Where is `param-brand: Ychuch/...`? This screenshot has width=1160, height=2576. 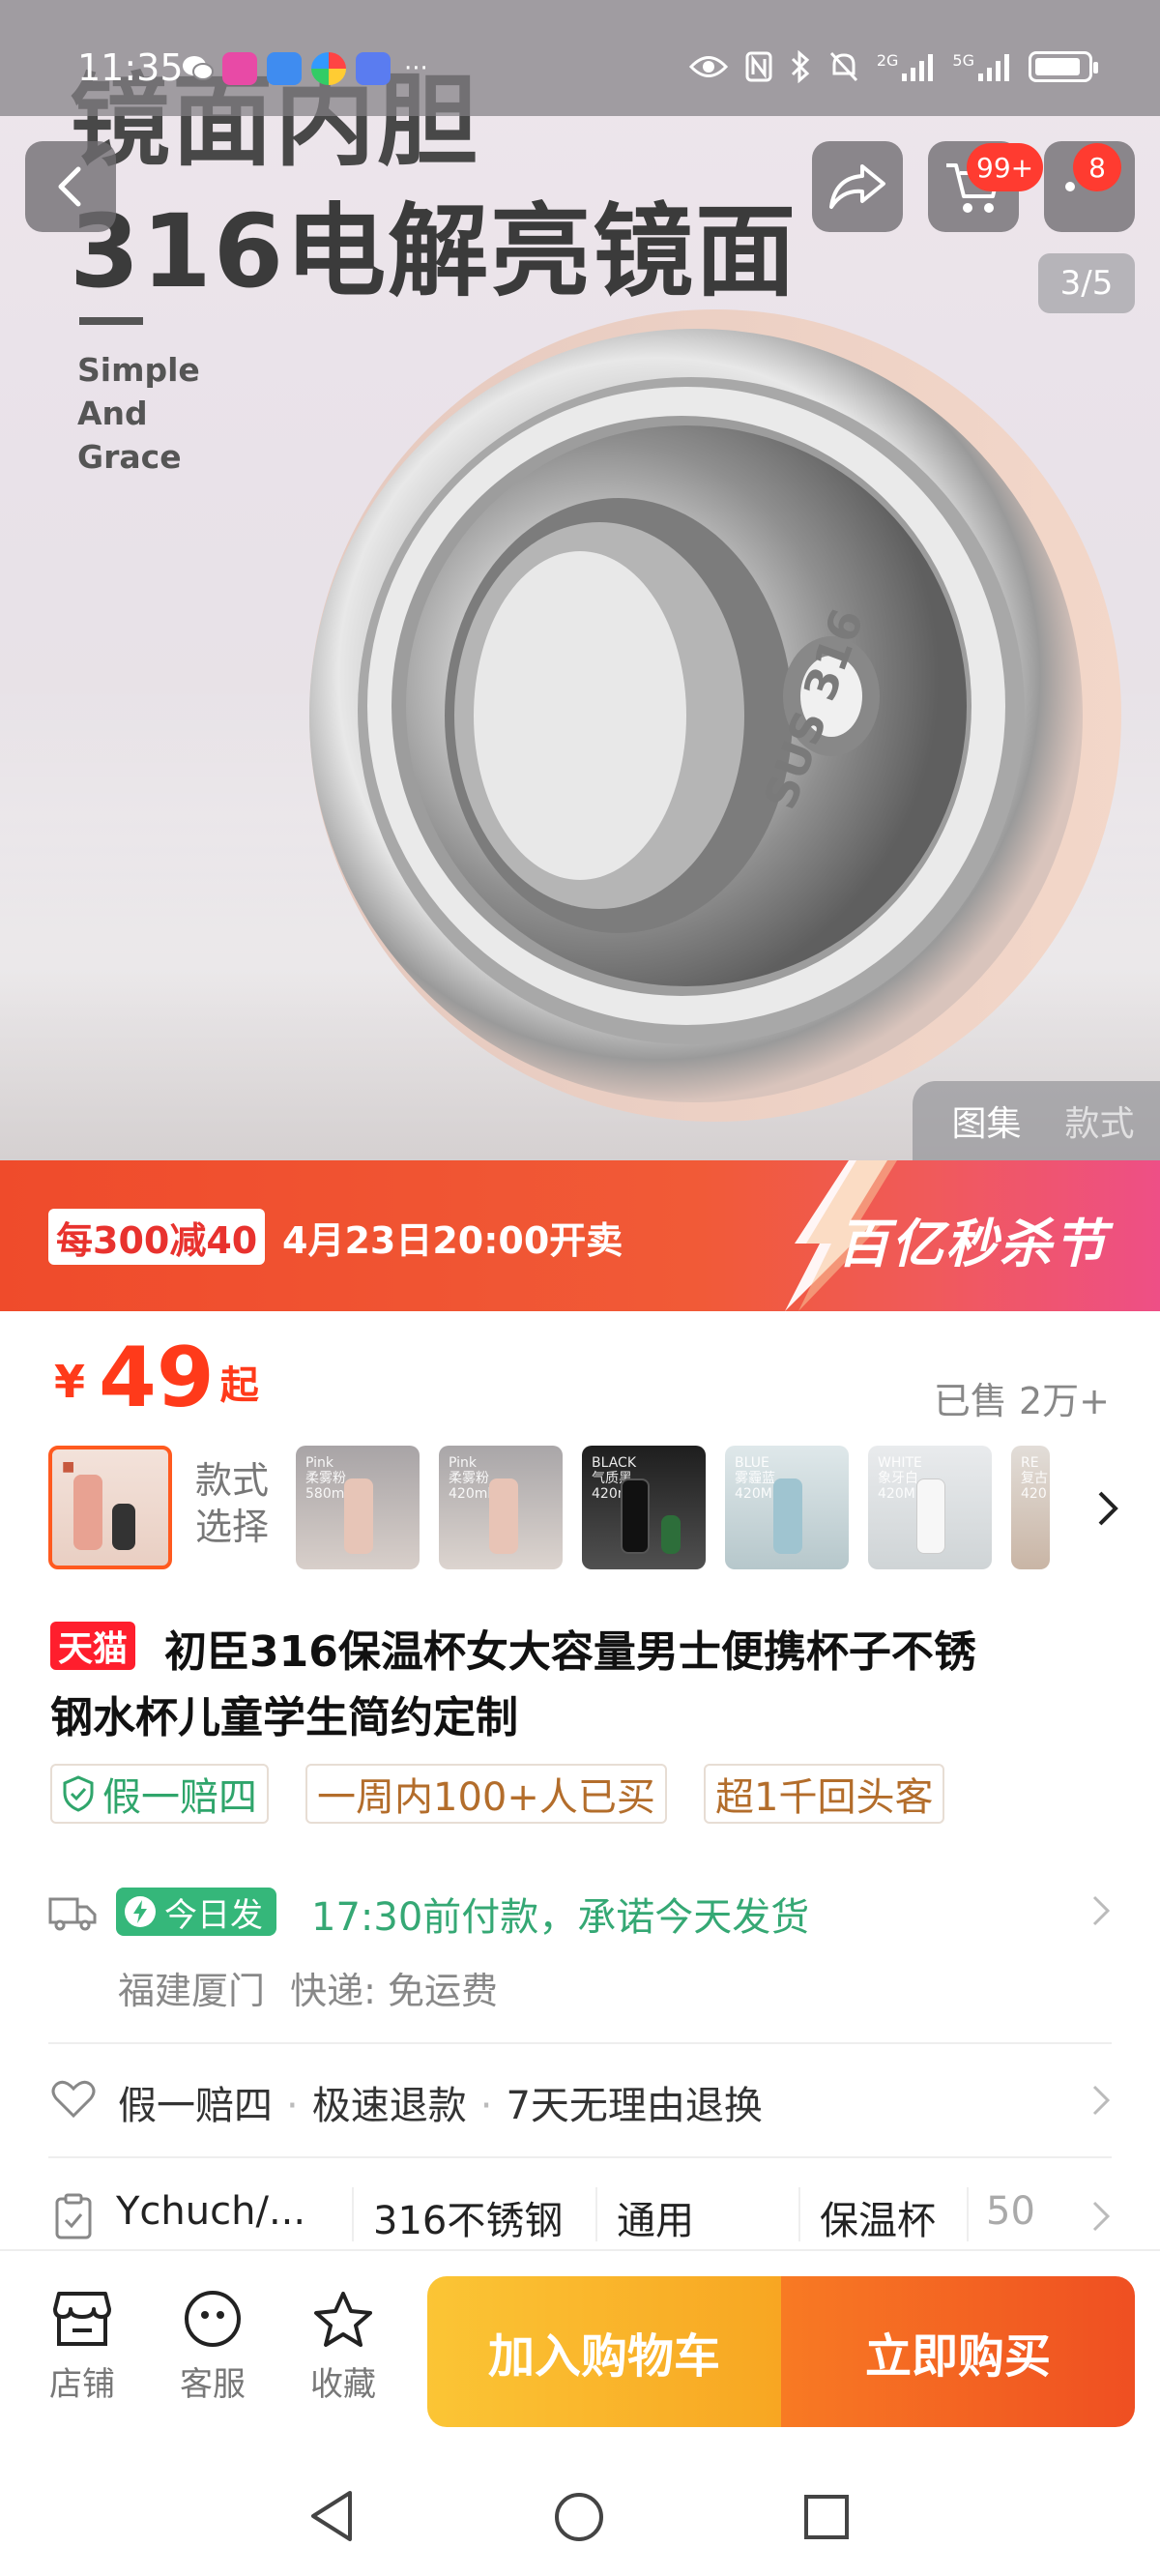 param-brand: Ychuch/... is located at coordinates (210, 2211).